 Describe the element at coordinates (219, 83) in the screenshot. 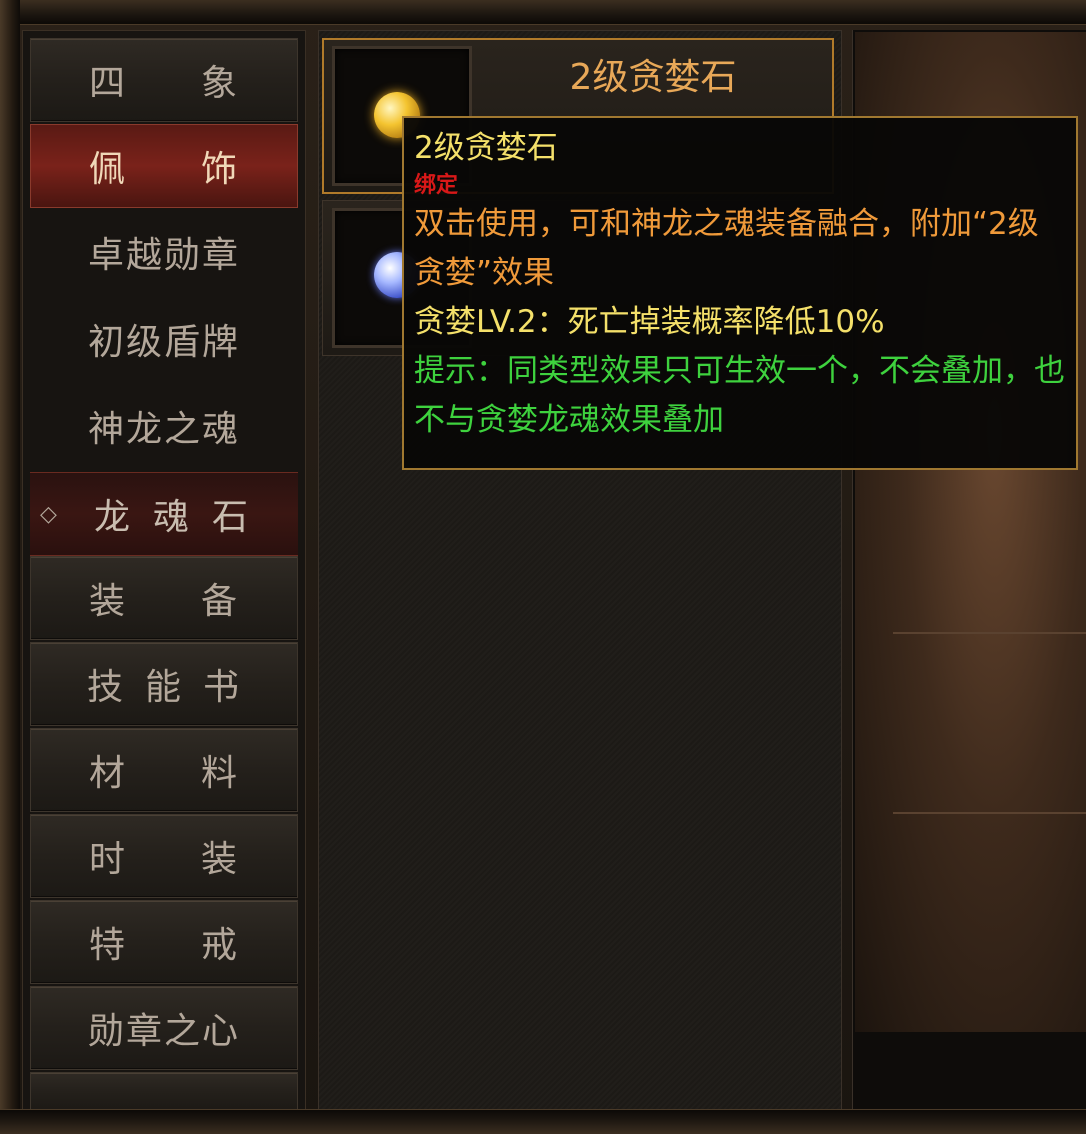

I see `tab-char: 象` at that location.